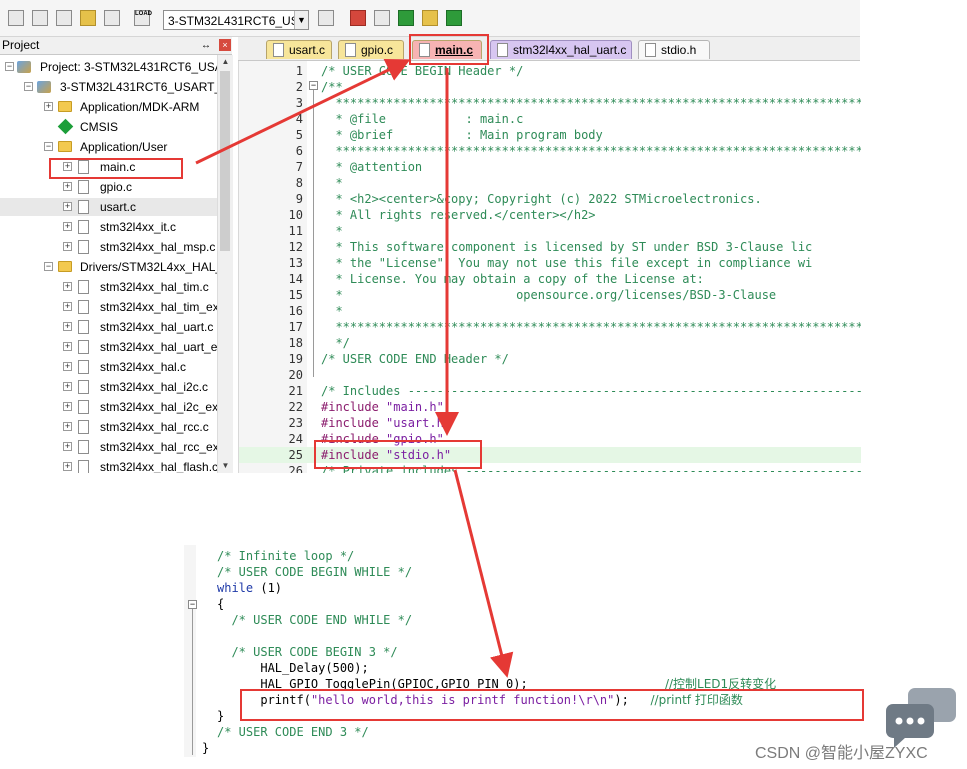 This screenshot has height=769, width=967. What do you see at coordinates (561, 49) in the screenshot?
I see `tab-stm32l4xx-hal-uart-c: stm32l4xx_hal_uart.c` at bounding box center [561, 49].